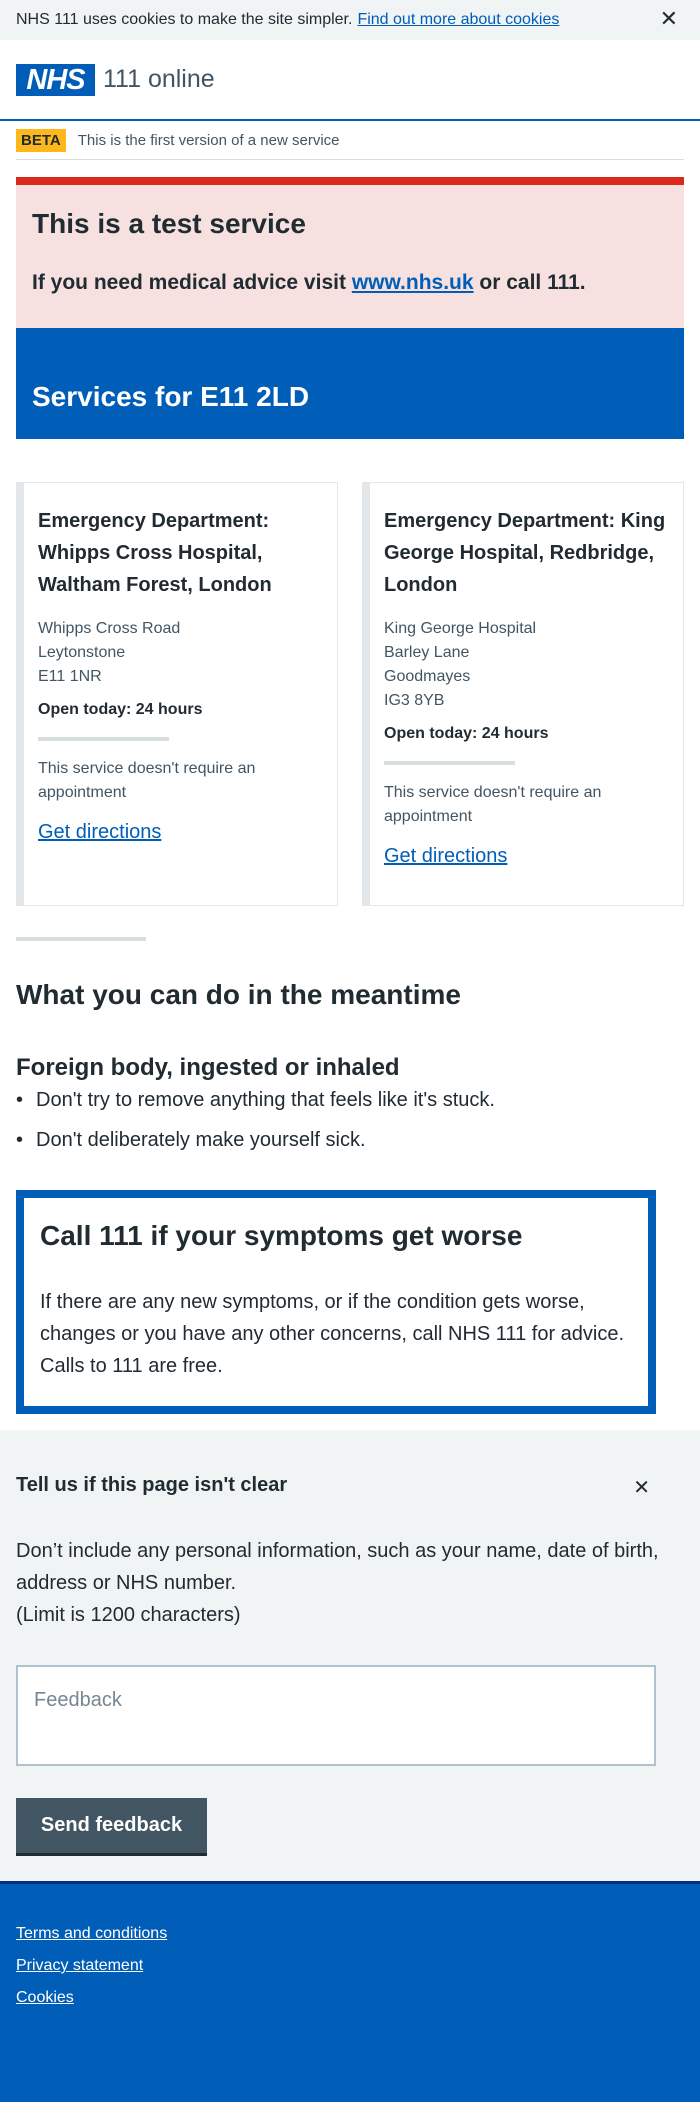 Image resolution: width=700 pixels, height=2102 pixels. What do you see at coordinates (111, 1827) in the screenshot?
I see `send-feedback-button: Send feedback` at bounding box center [111, 1827].